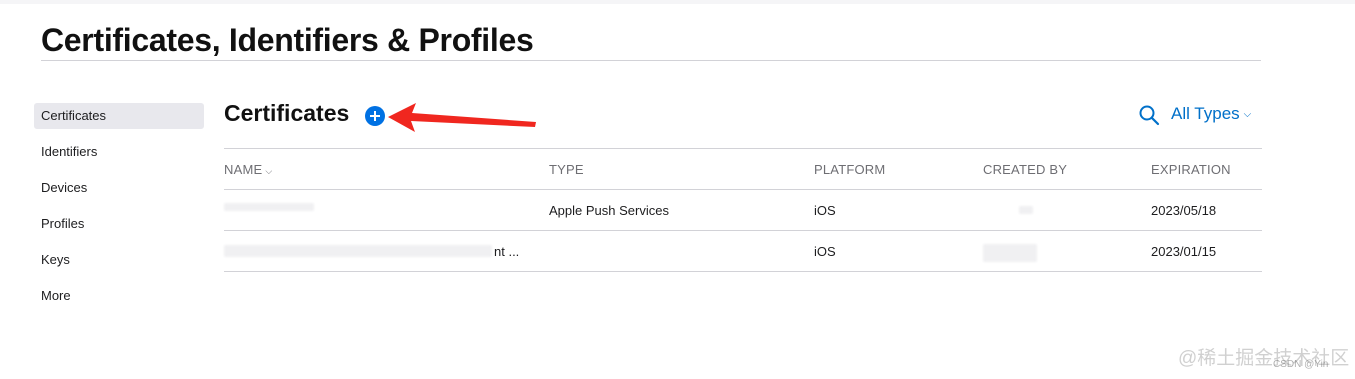 The image size is (1355, 379). I want to click on column-header-created-by: CREATED BY, so click(1025, 169).